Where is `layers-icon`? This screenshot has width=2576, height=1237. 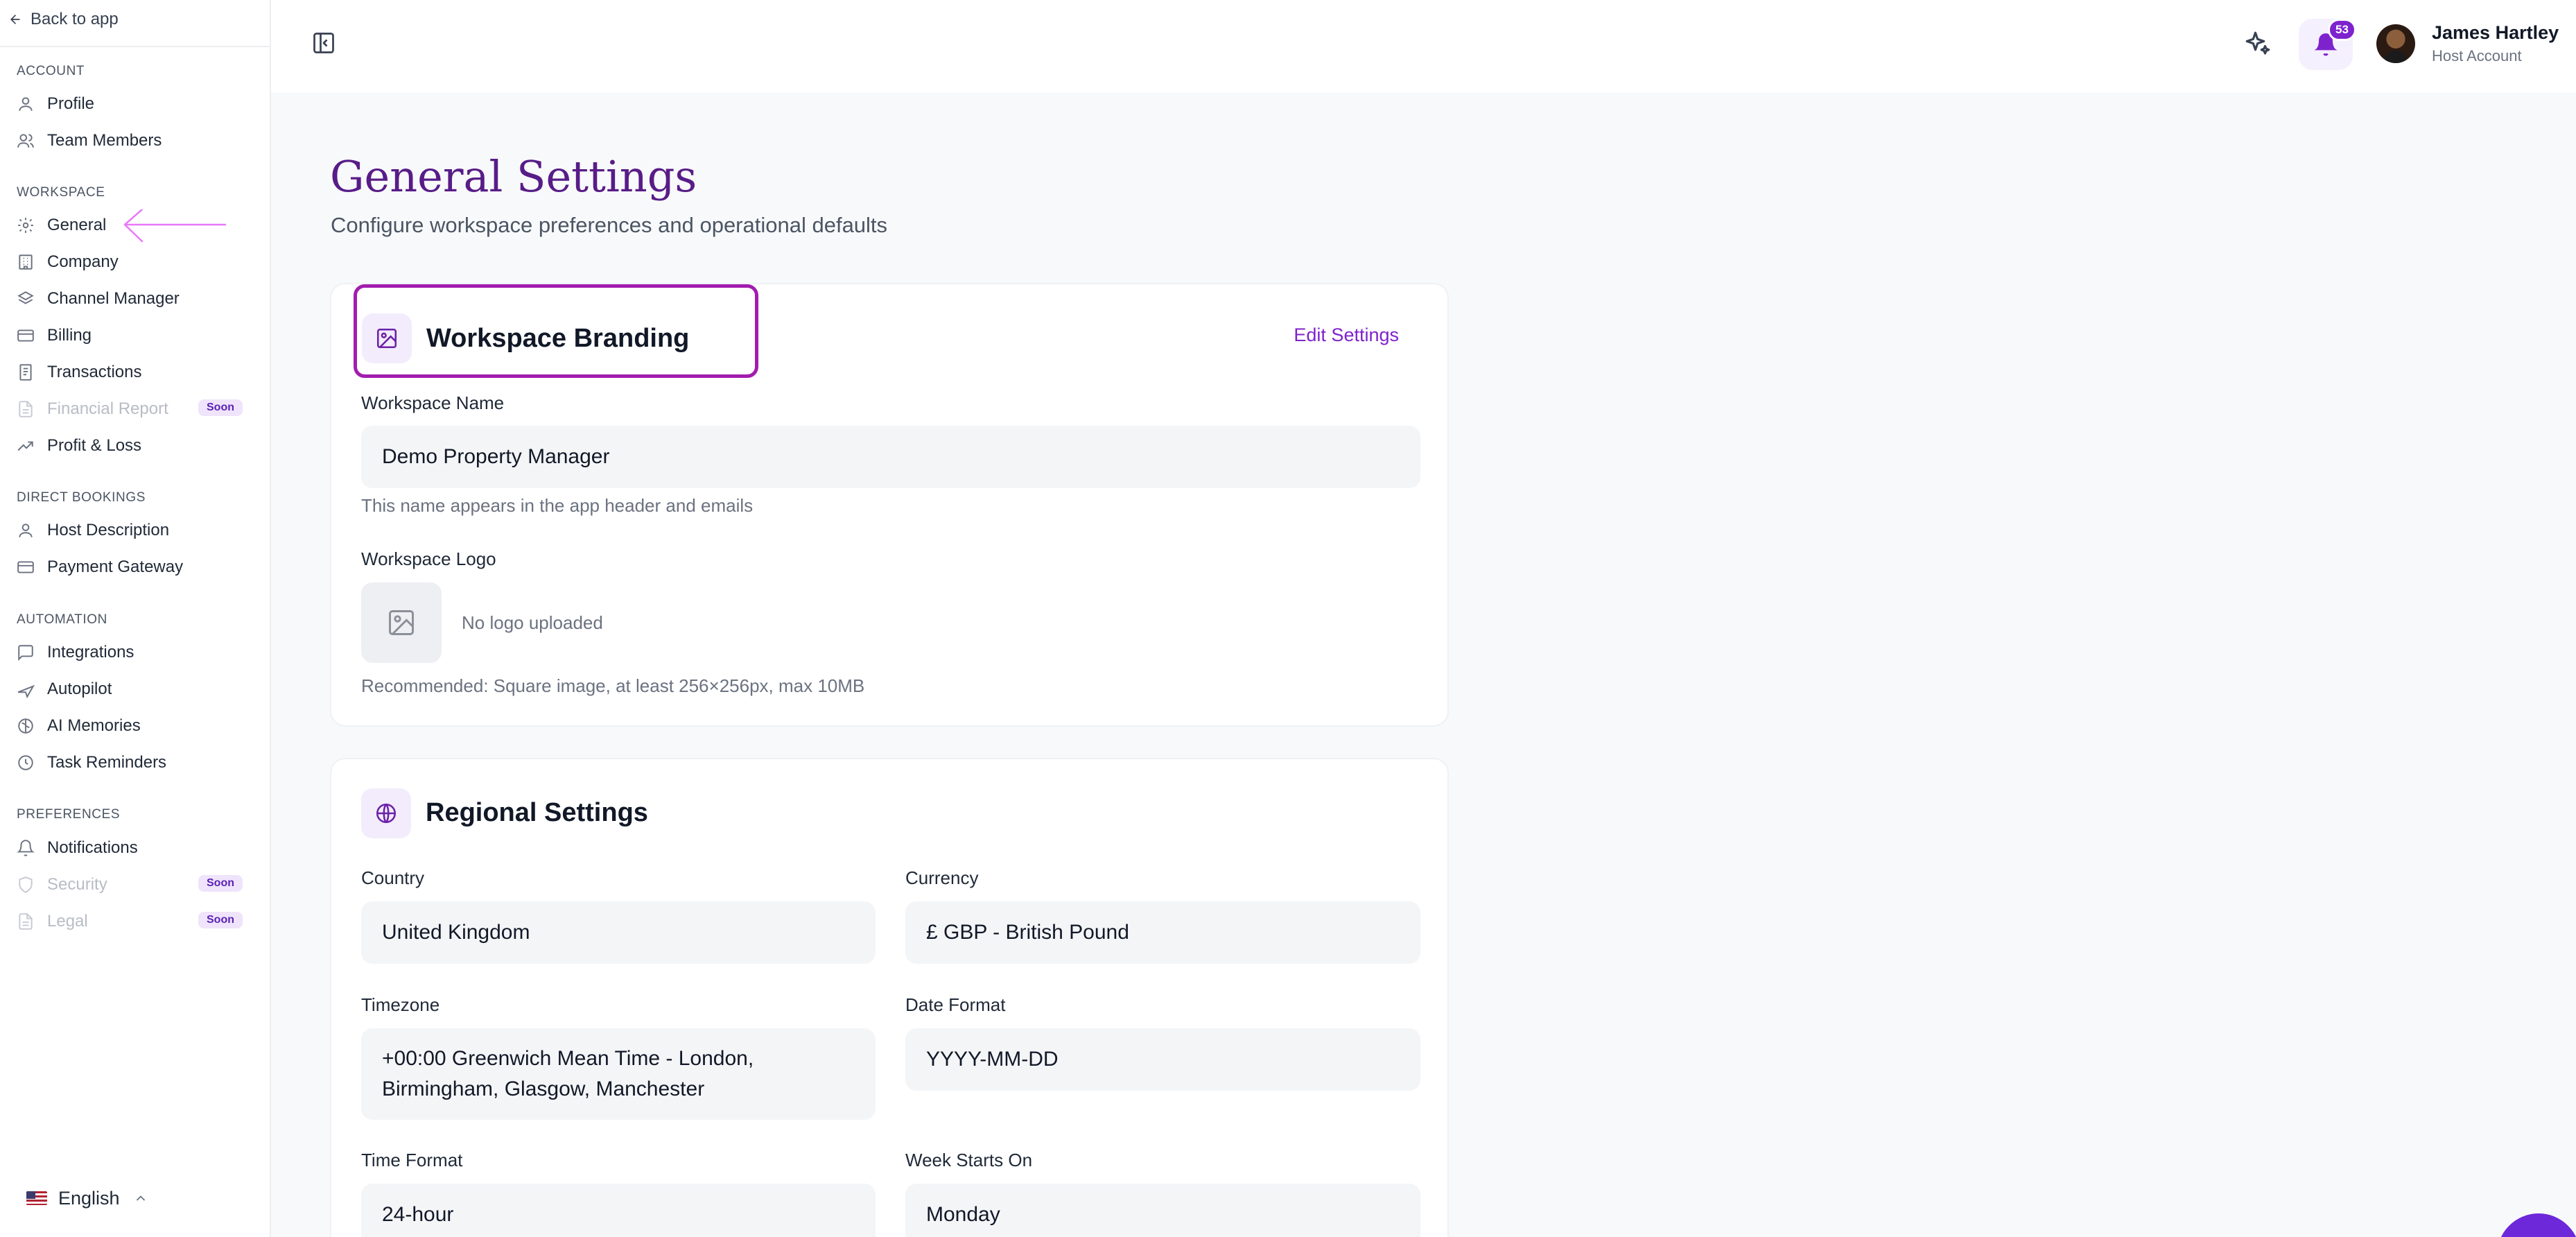 layers-icon is located at coordinates (26, 299).